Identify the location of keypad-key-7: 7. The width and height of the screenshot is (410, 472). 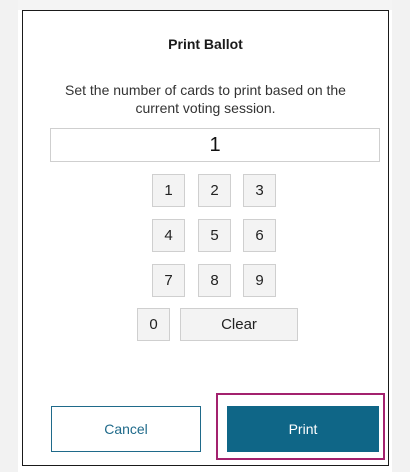
(168, 280).